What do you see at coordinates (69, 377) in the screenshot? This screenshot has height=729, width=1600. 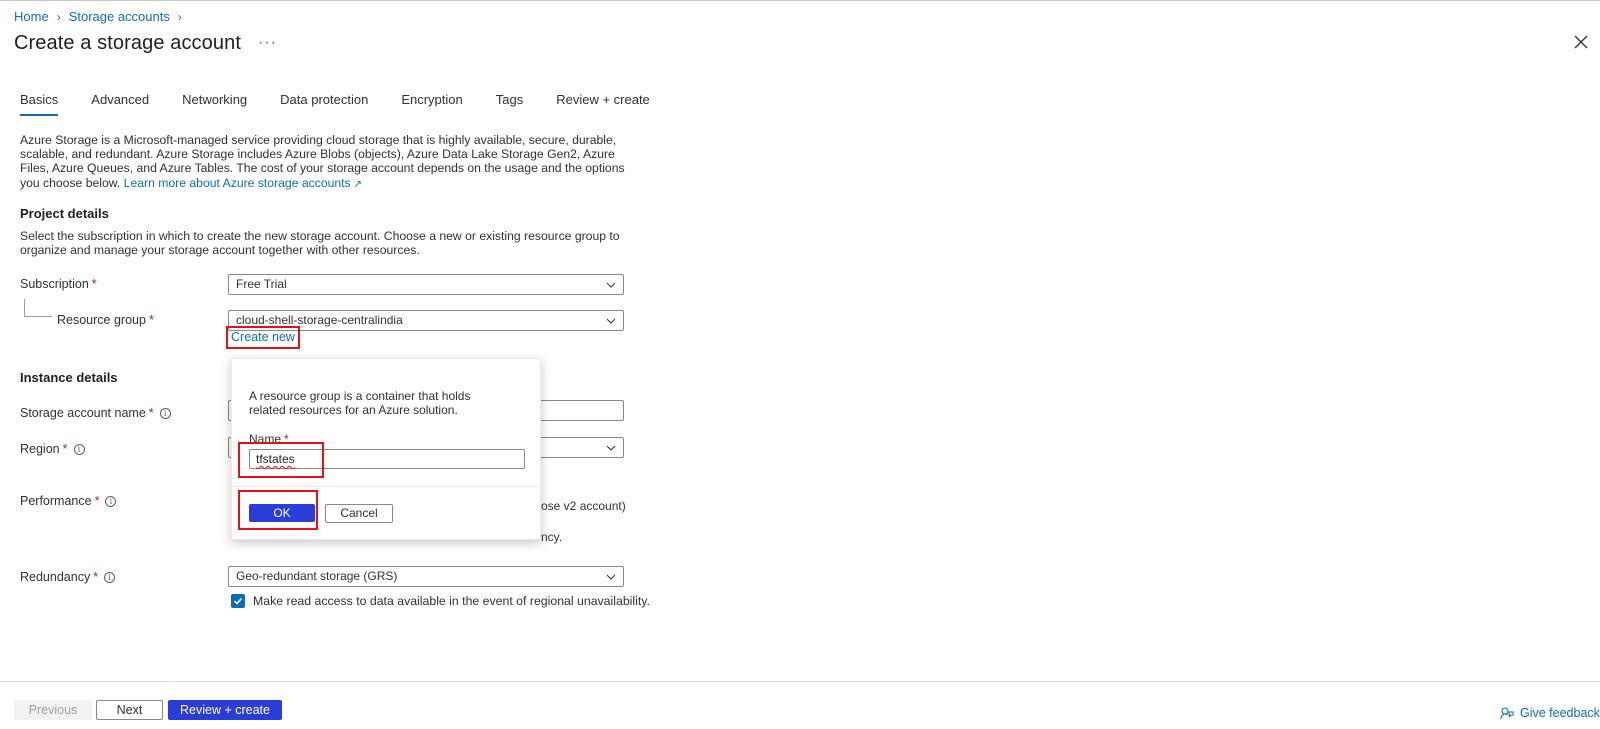 I see `instance-details-heading: Instance details` at bounding box center [69, 377].